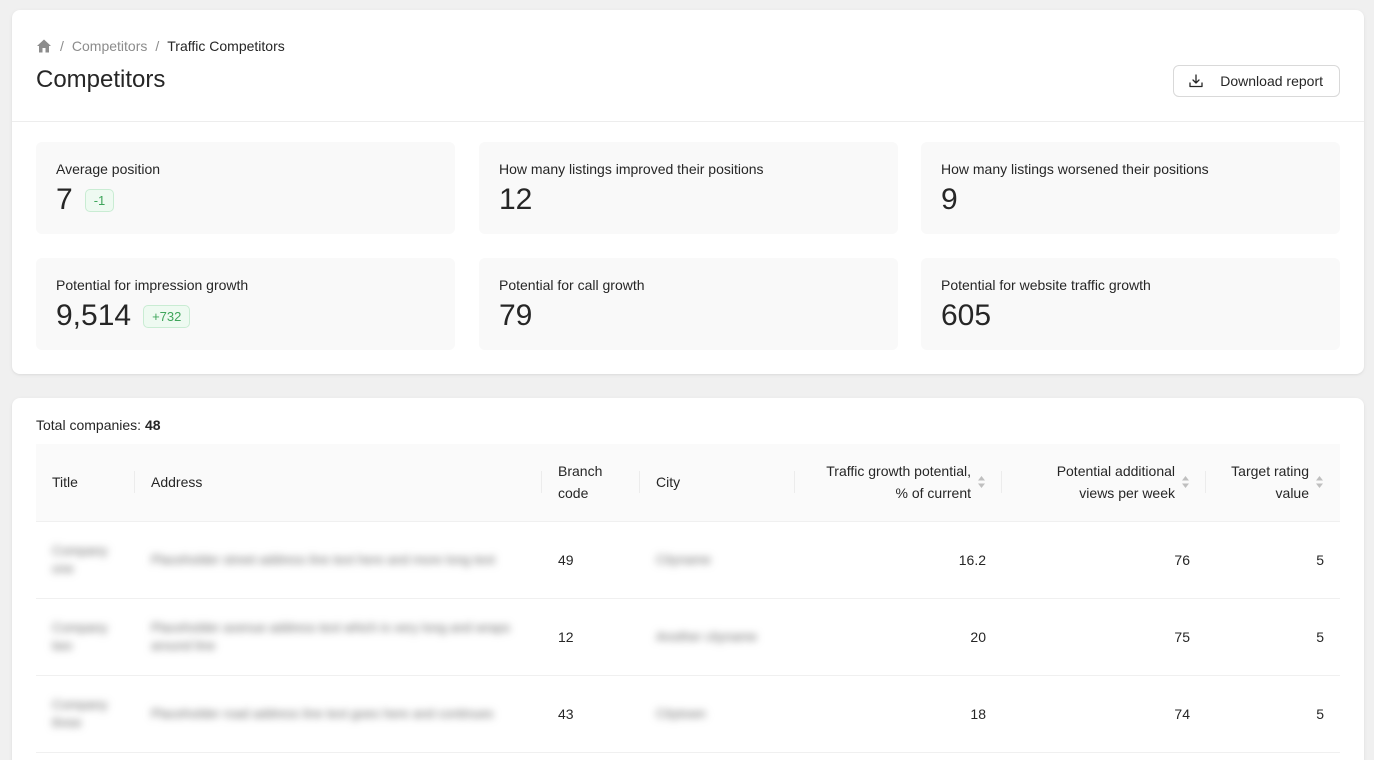 The height and width of the screenshot is (760, 1374). What do you see at coordinates (64, 199) in the screenshot?
I see `stat-value: 7` at bounding box center [64, 199].